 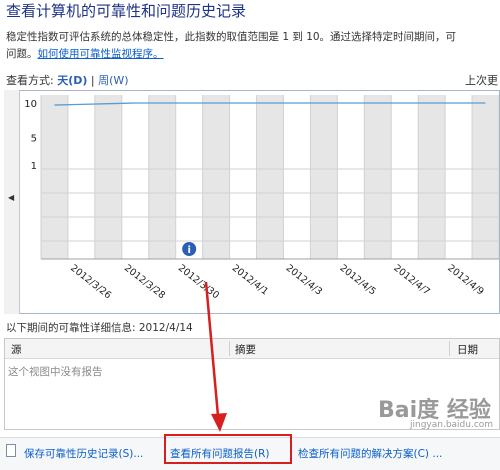 I want to click on help-link: 如何使用可靠性监视程序。, so click(x=101, y=54).